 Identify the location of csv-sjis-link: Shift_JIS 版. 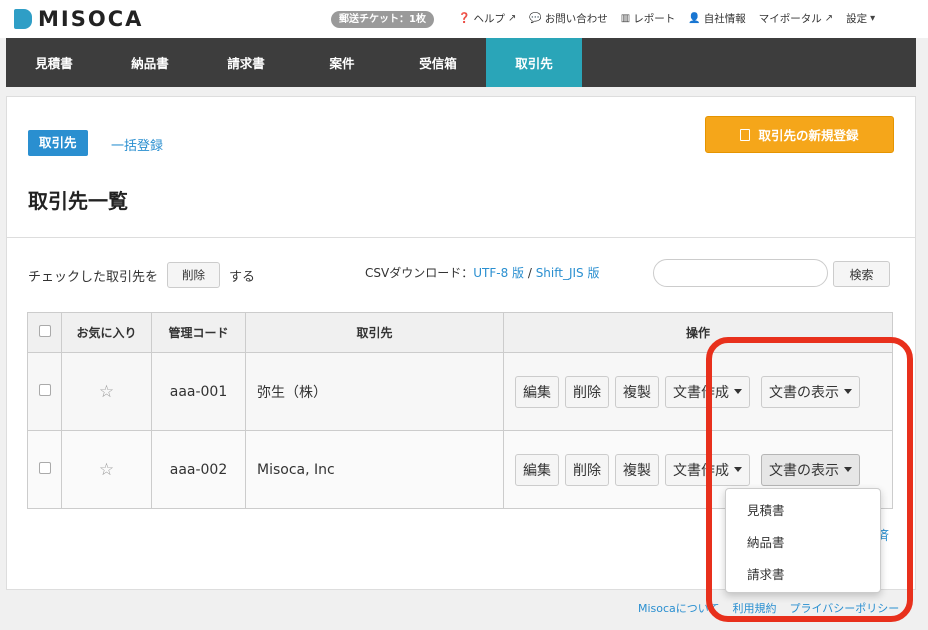
(568, 273).